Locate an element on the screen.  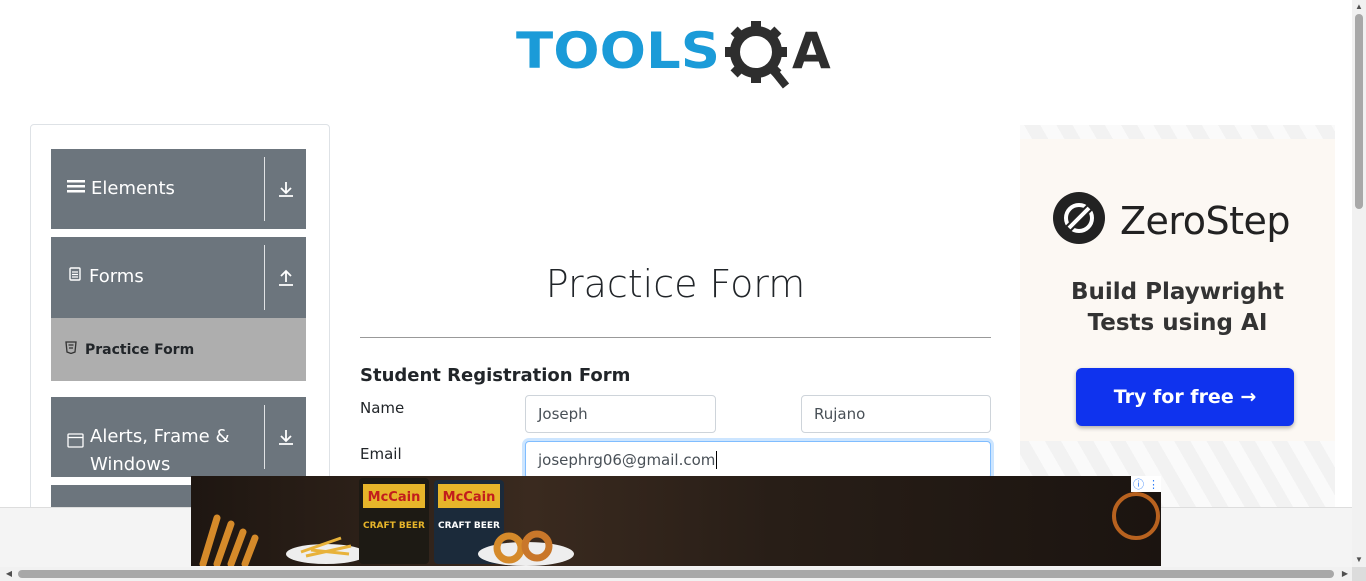
vertical-scroll-thumb is located at coordinates (1359, 111).